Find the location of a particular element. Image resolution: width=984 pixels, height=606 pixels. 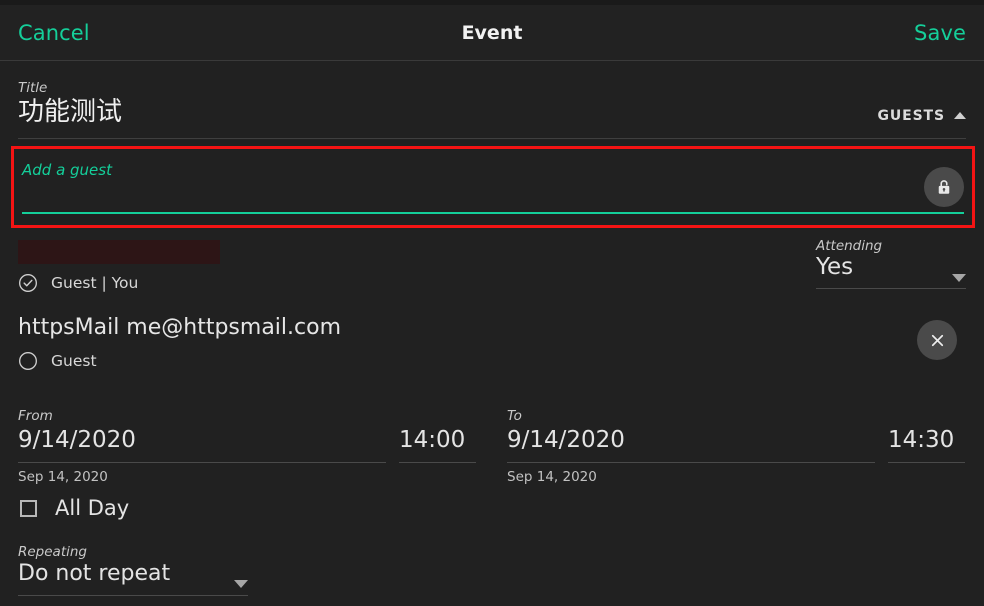

guests-toggle-label: GUESTS is located at coordinates (911, 115).